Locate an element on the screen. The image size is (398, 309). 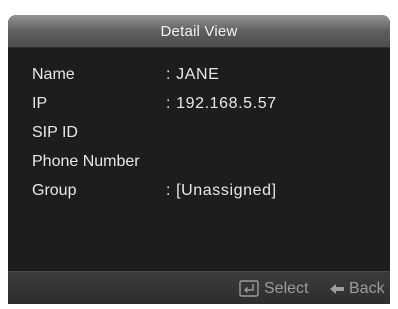
name-label: Name is located at coordinates (53, 74).